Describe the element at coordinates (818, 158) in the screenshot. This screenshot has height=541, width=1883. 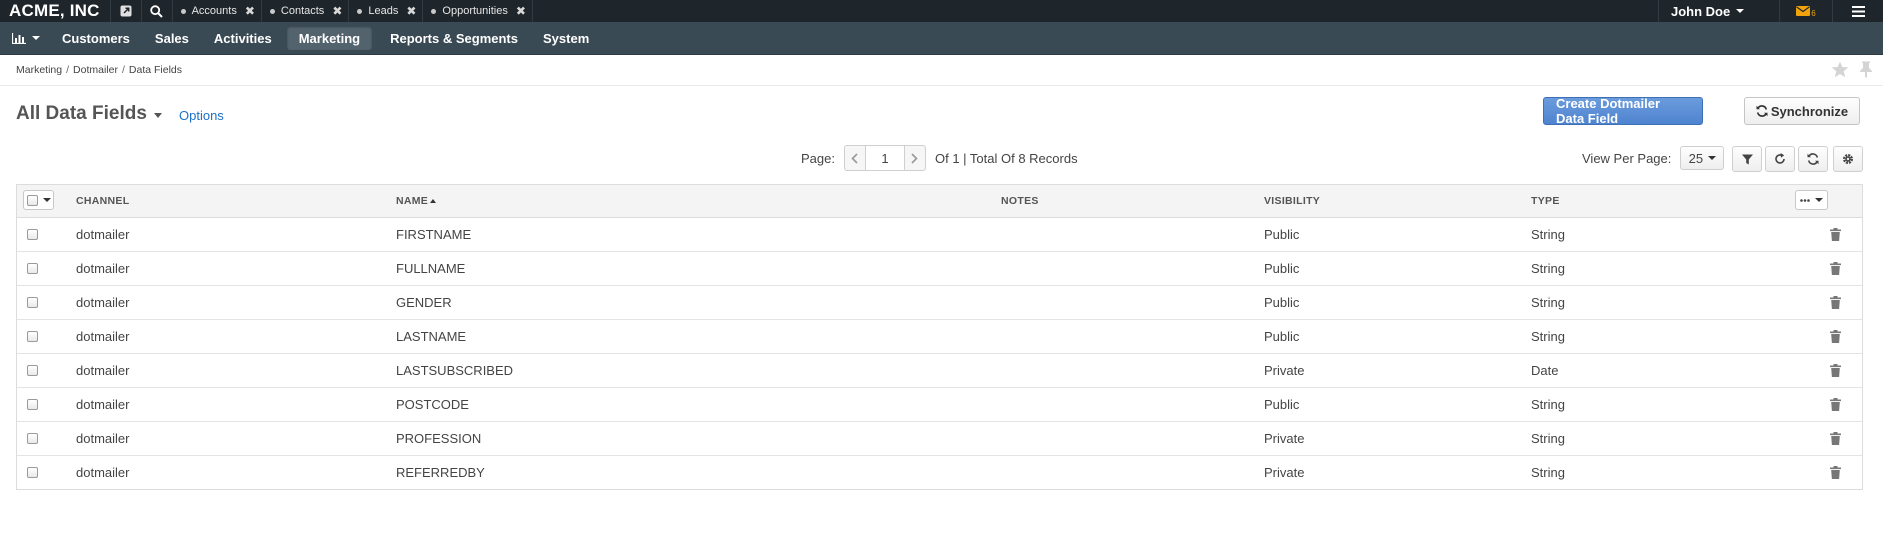
I see `page-label: Page:` at that location.